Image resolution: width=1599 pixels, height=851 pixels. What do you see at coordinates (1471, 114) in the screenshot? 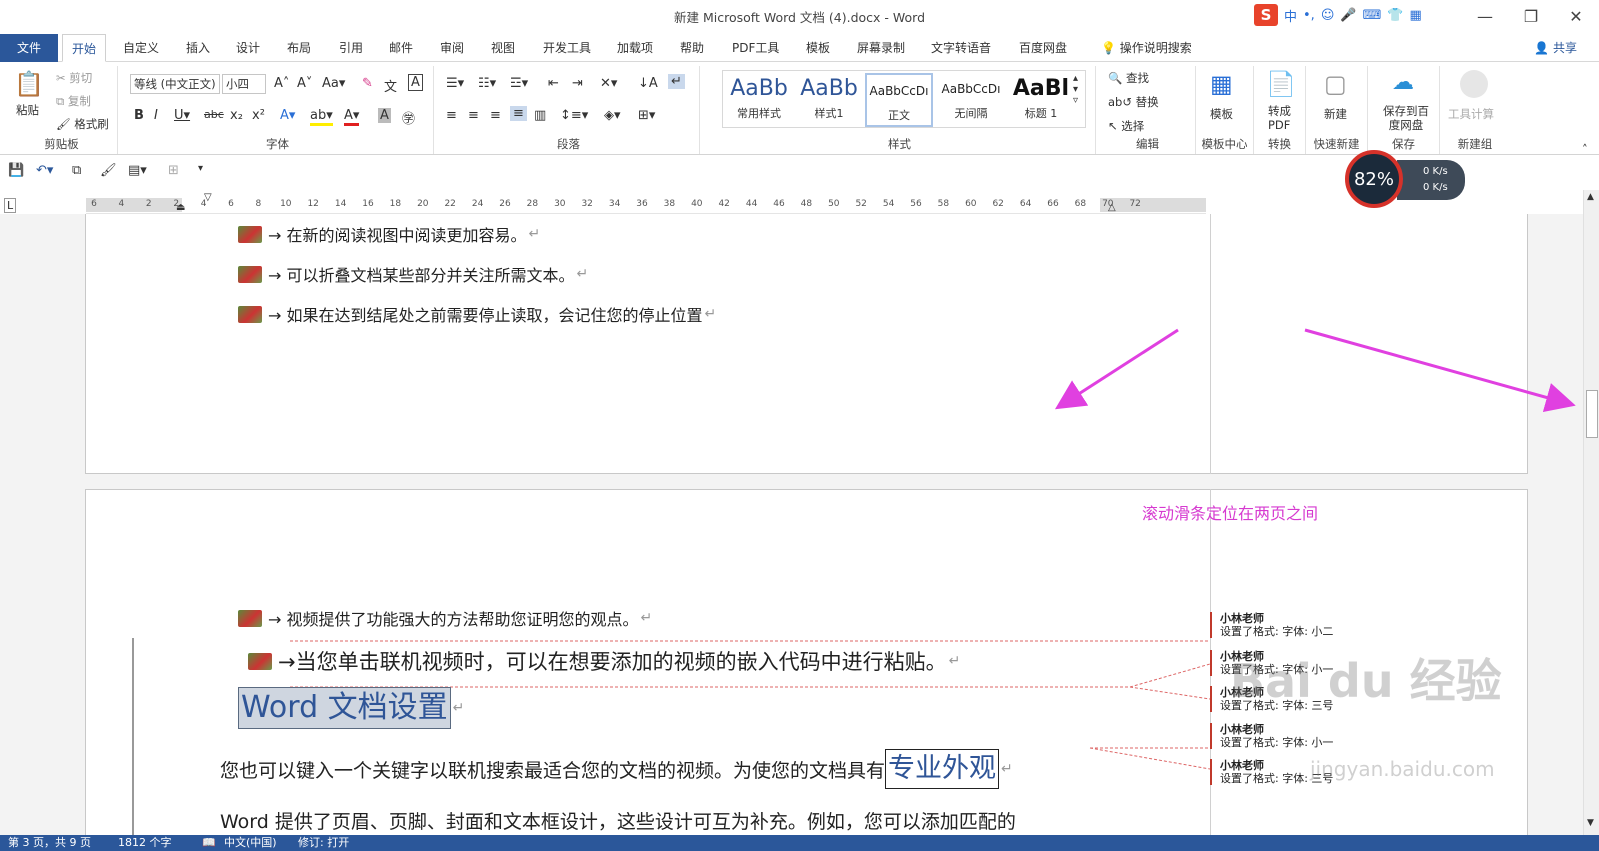
I see `calc-tool-button: 工具计算` at bounding box center [1471, 114].